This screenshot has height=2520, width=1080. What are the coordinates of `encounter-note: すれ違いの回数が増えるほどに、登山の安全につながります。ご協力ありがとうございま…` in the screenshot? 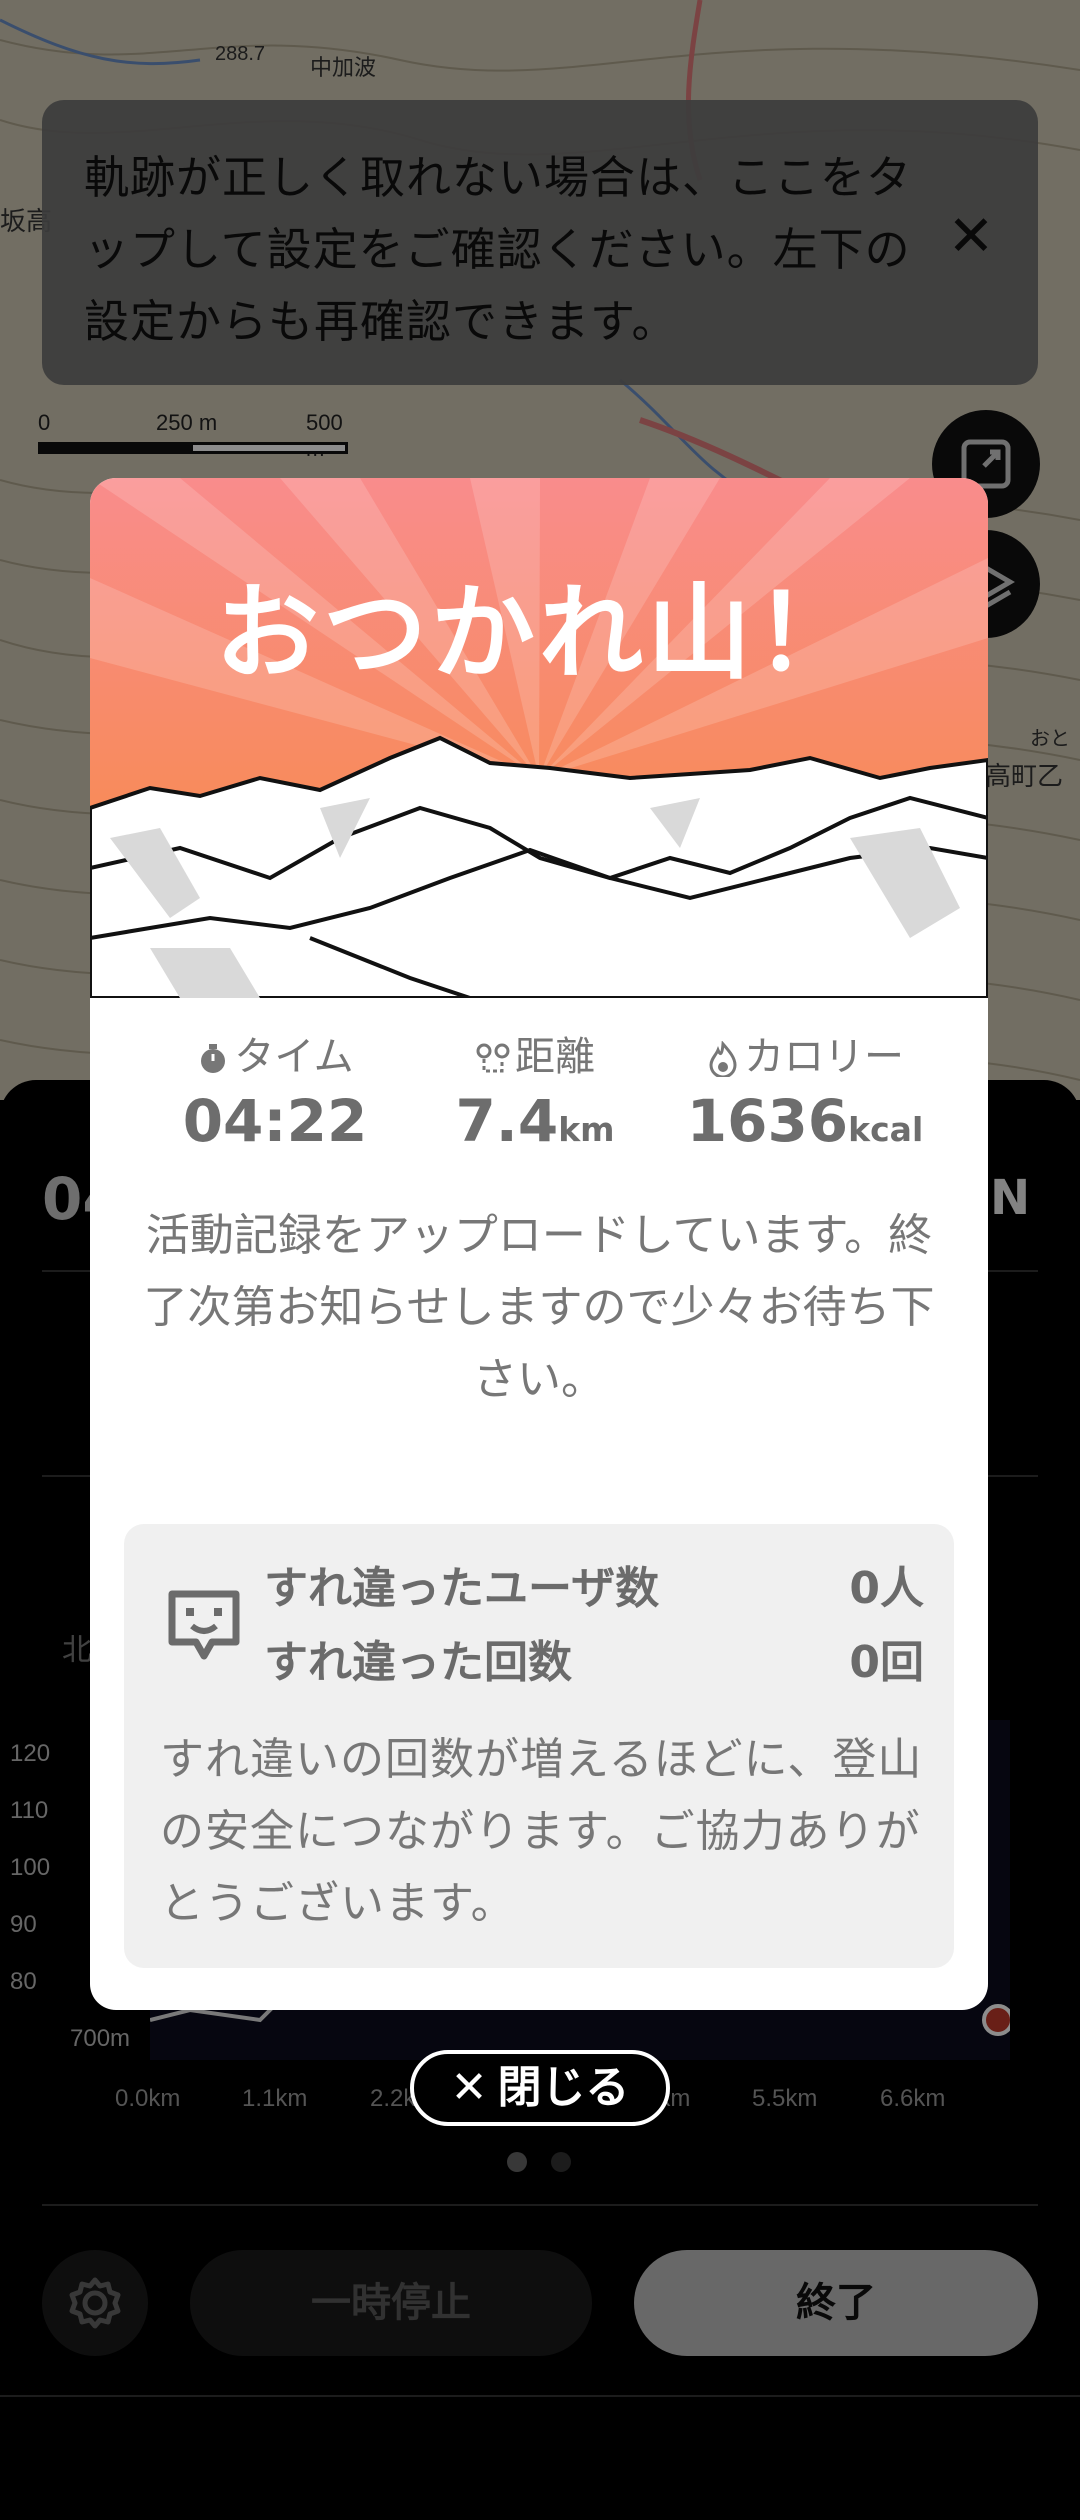 It's located at (541, 1831).